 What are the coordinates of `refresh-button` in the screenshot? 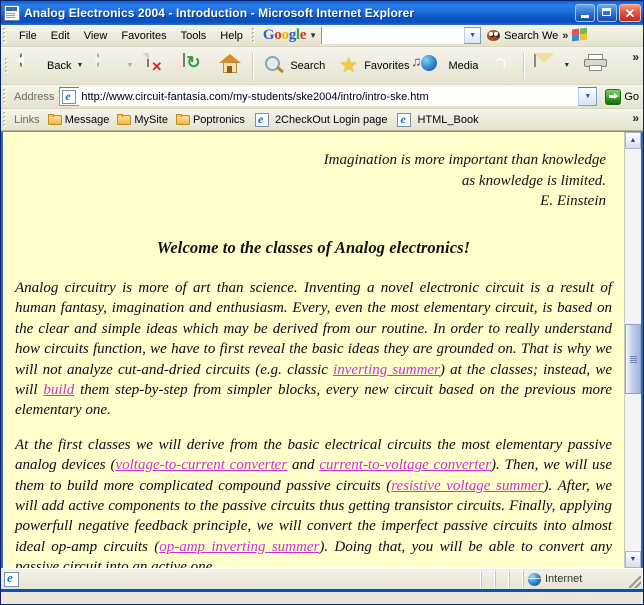 It's located at (195, 66).